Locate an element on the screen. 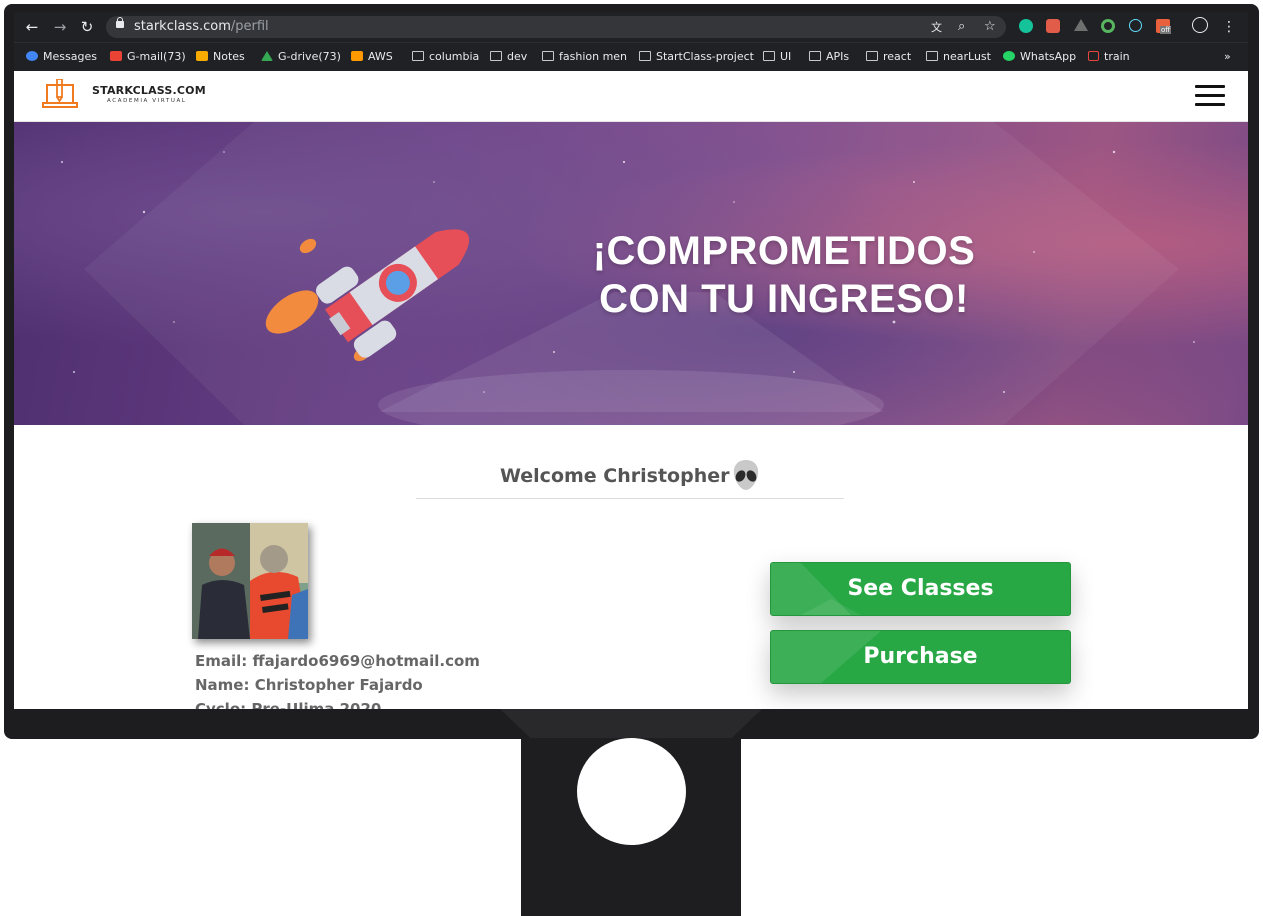  avatar is located at coordinates (250, 581).